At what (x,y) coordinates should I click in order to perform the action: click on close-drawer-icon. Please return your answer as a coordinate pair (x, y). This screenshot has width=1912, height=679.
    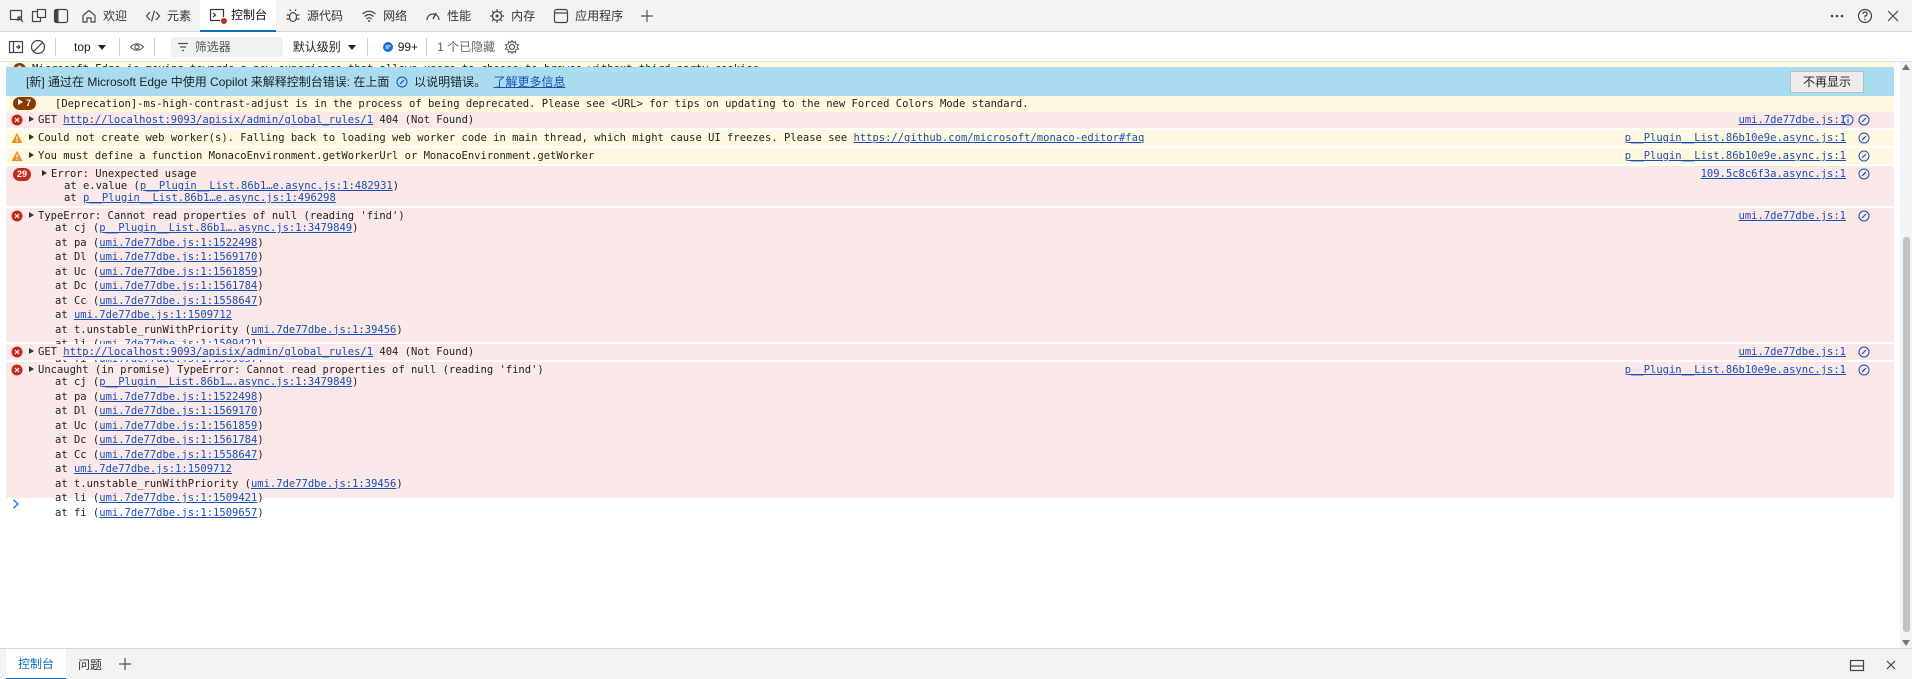
    Looking at the image, I should click on (1891, 665).